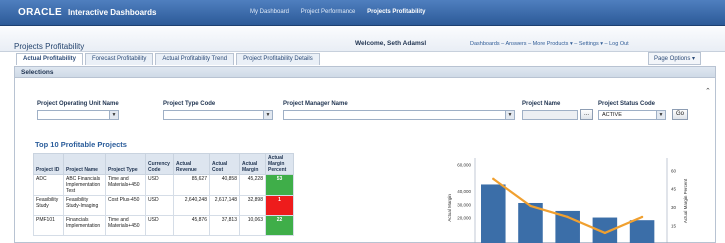 This screenshot has height=243, width=725. What do you see at coordinates (464, 204) in the screenshot?
I see `y-tick-label: 30,000` at bounding box center [464, 204].